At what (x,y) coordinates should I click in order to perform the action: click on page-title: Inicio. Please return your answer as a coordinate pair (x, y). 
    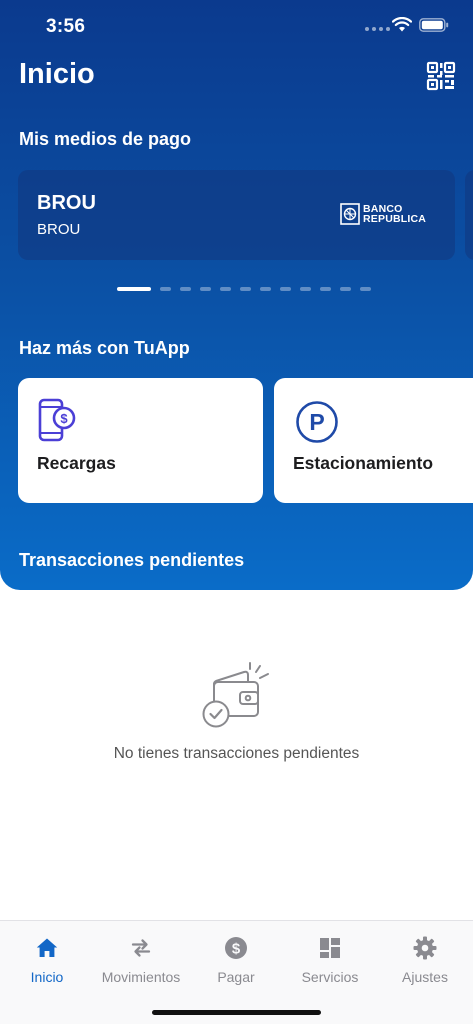
    Looking at the image, I should click on (57, 74).